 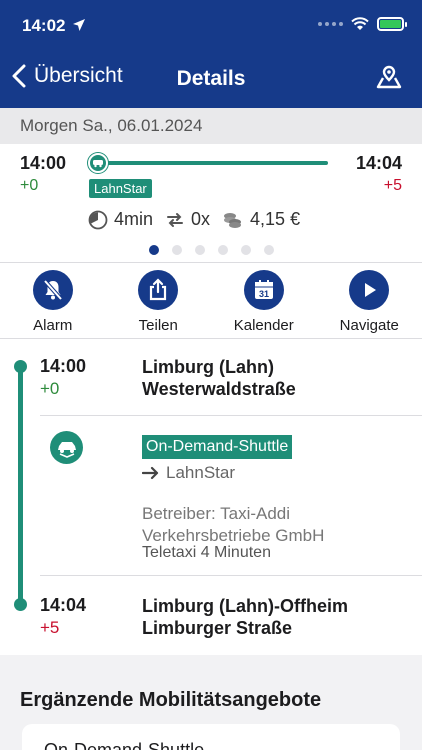 What do you see at coordinates (392, 24) in the screenshot?
I see `battery-icon` at bounding box center [392, 24].